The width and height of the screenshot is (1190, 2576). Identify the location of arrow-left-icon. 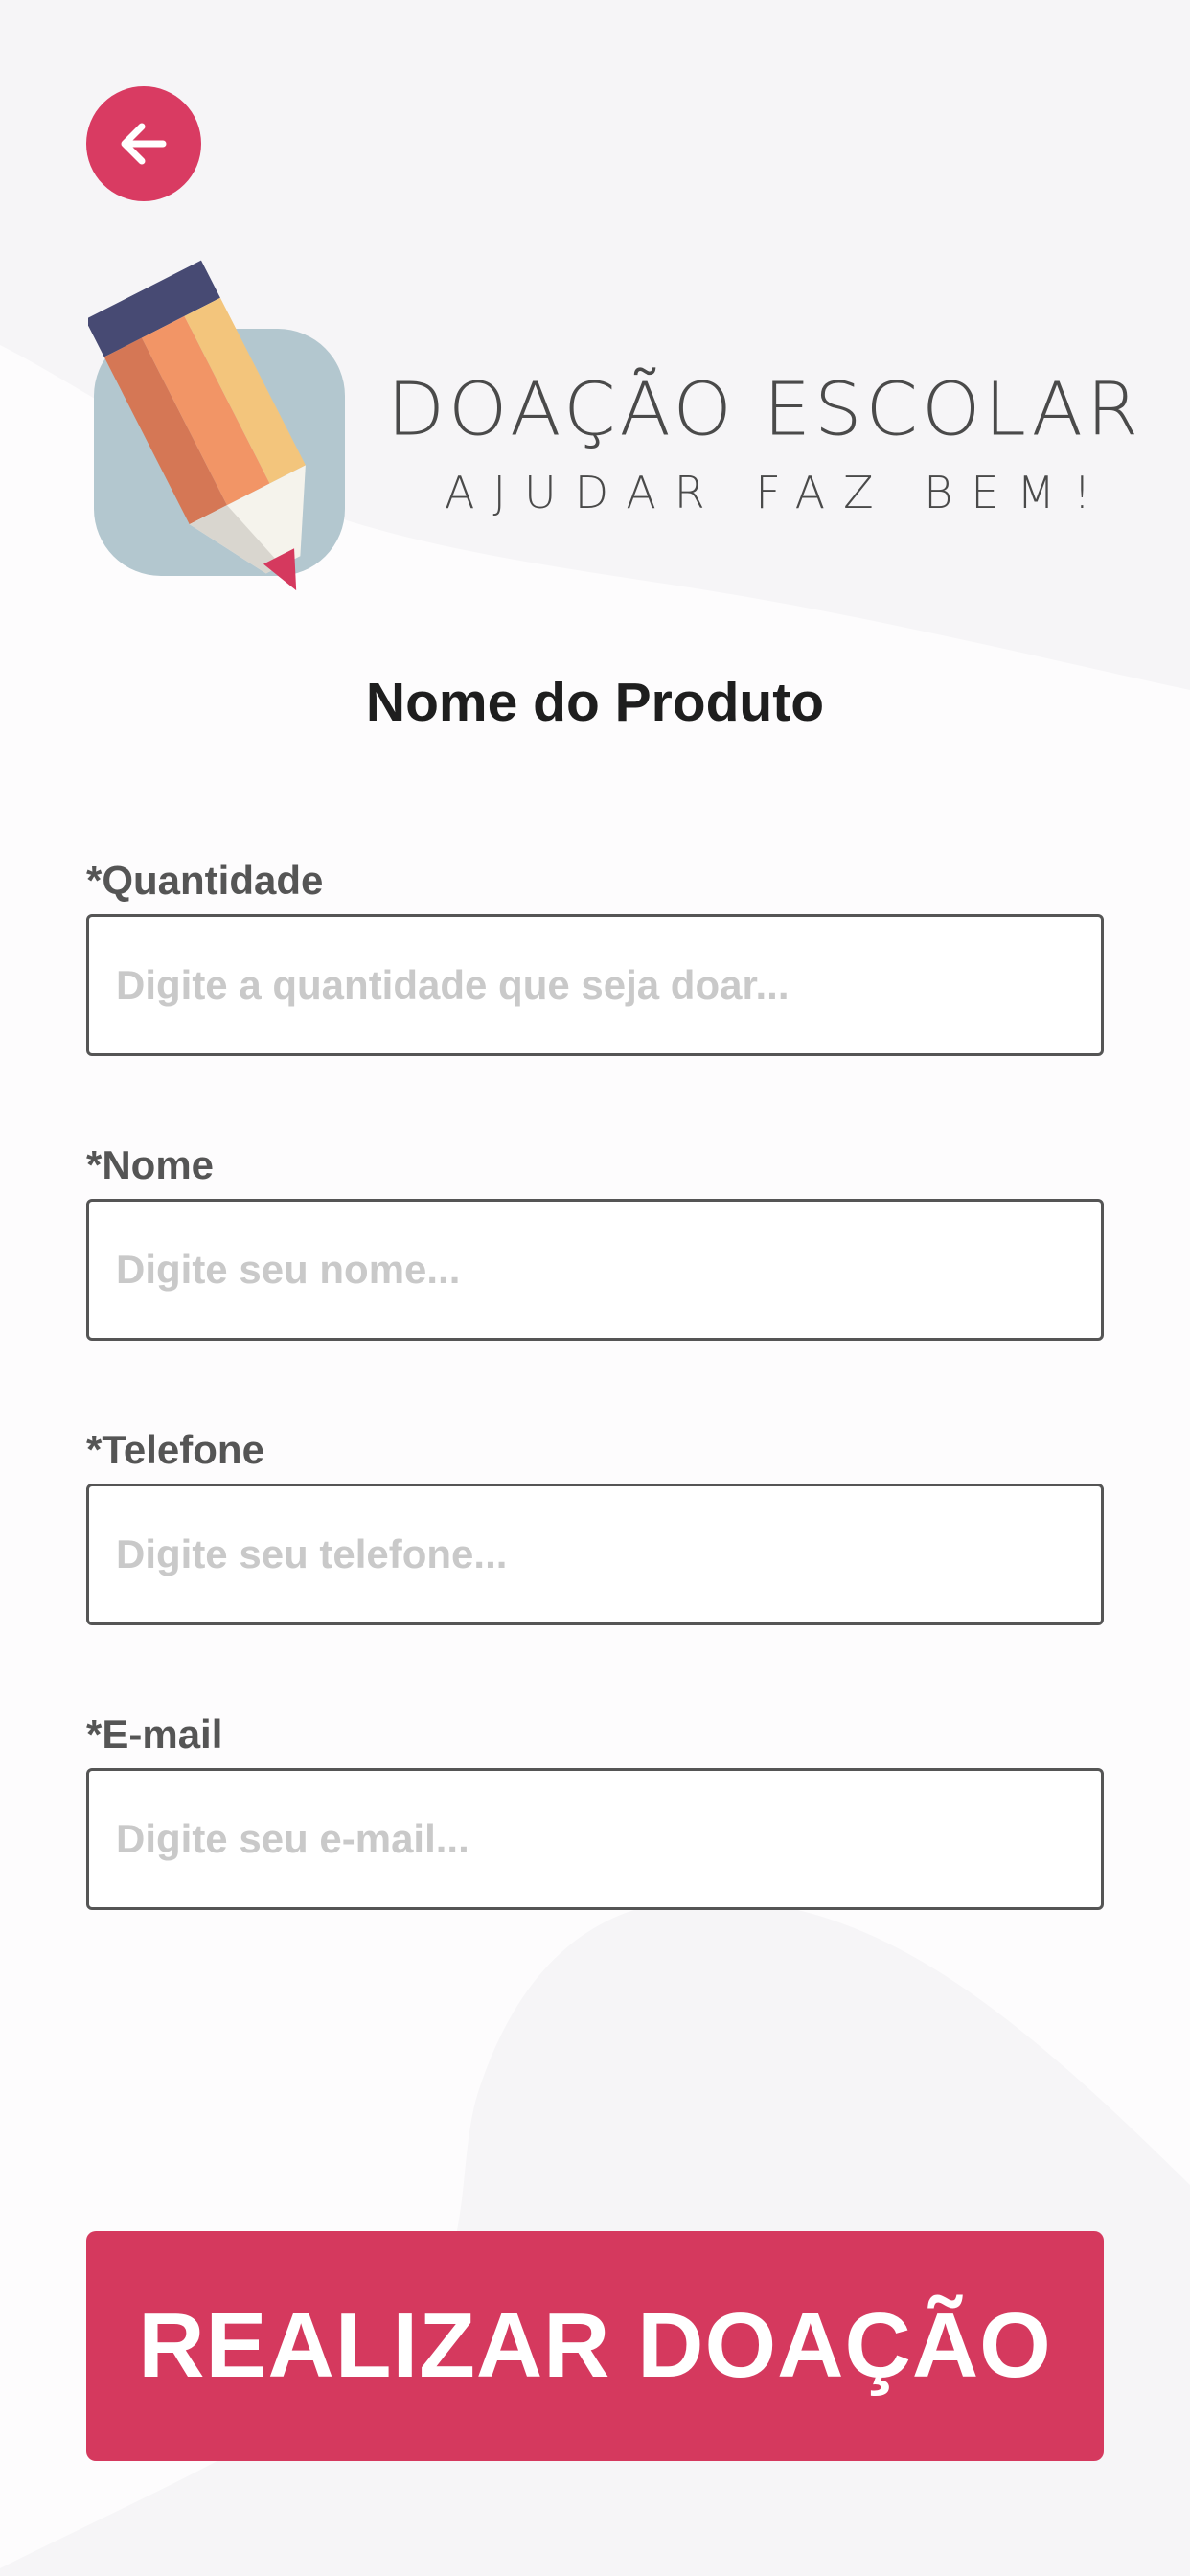
(144, 144).